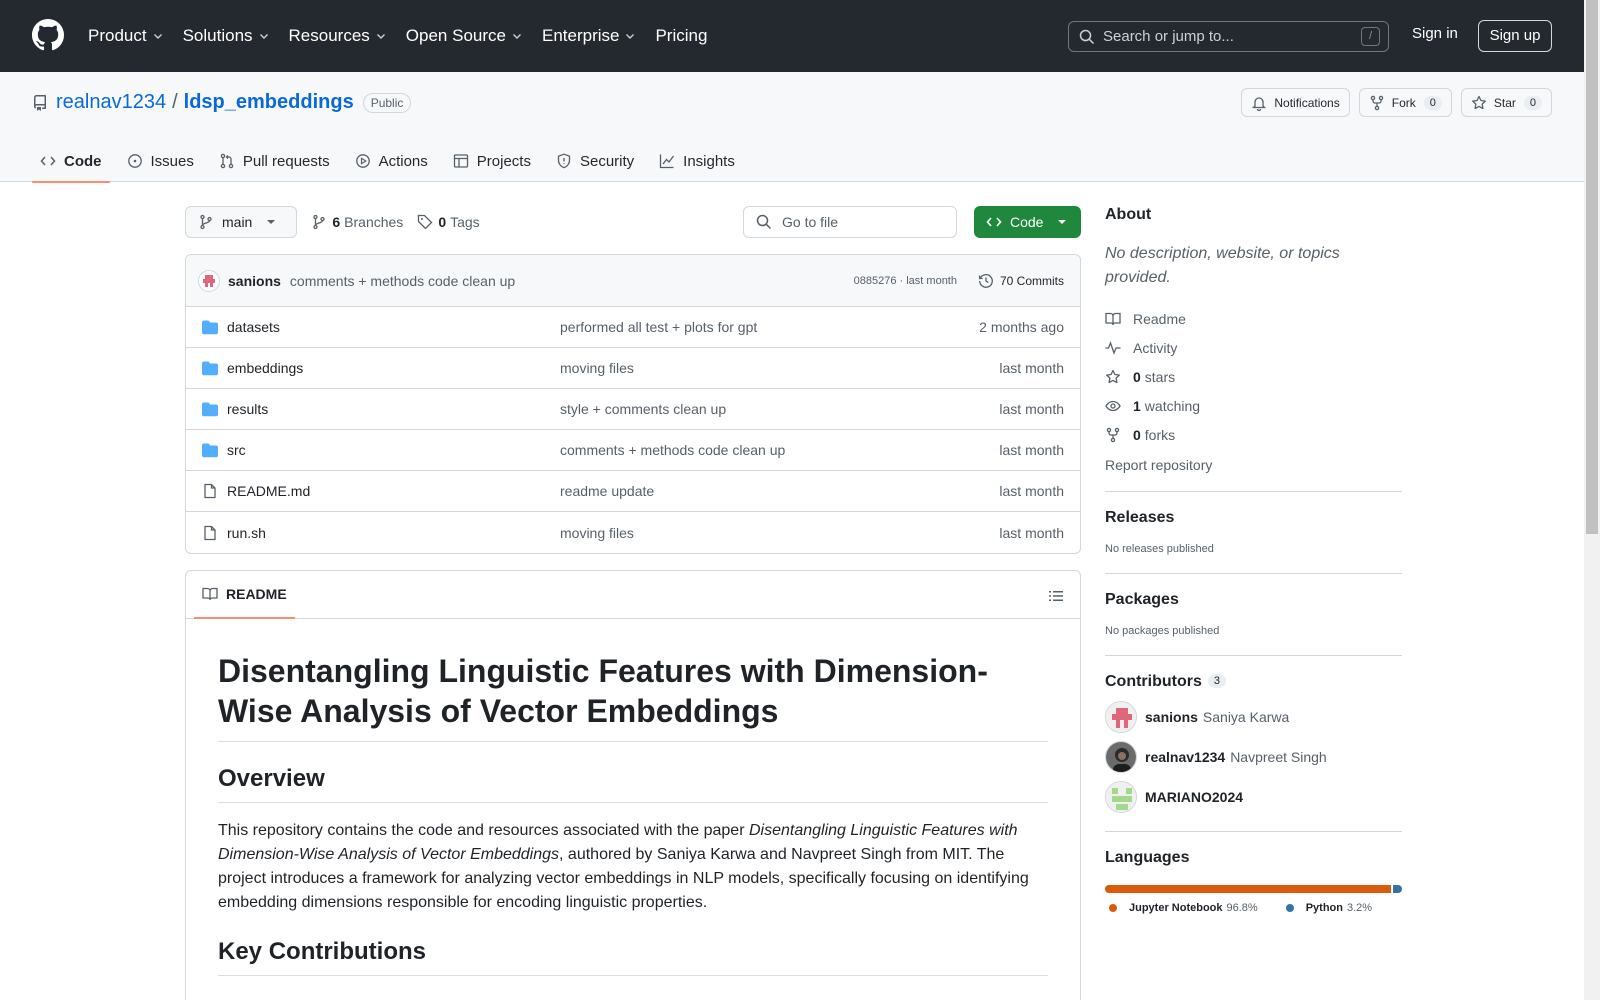 The image size is (1600, 1000). I want to click on file-name-link: results, so click(247, 409).